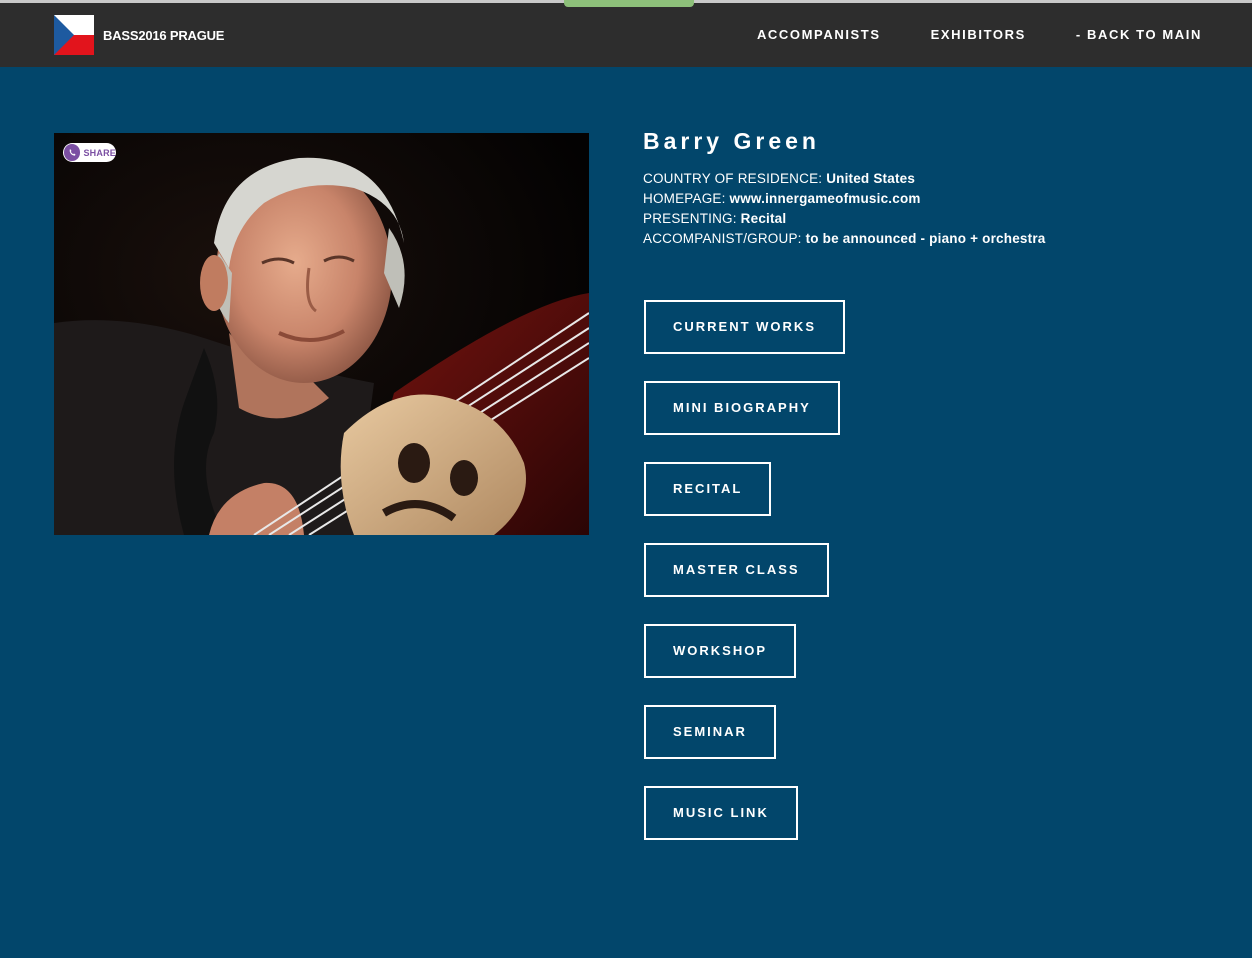 The image size is (1252, 958). I want to click on nav-exhibitors: EXHIBITORS, so click(978, 34).